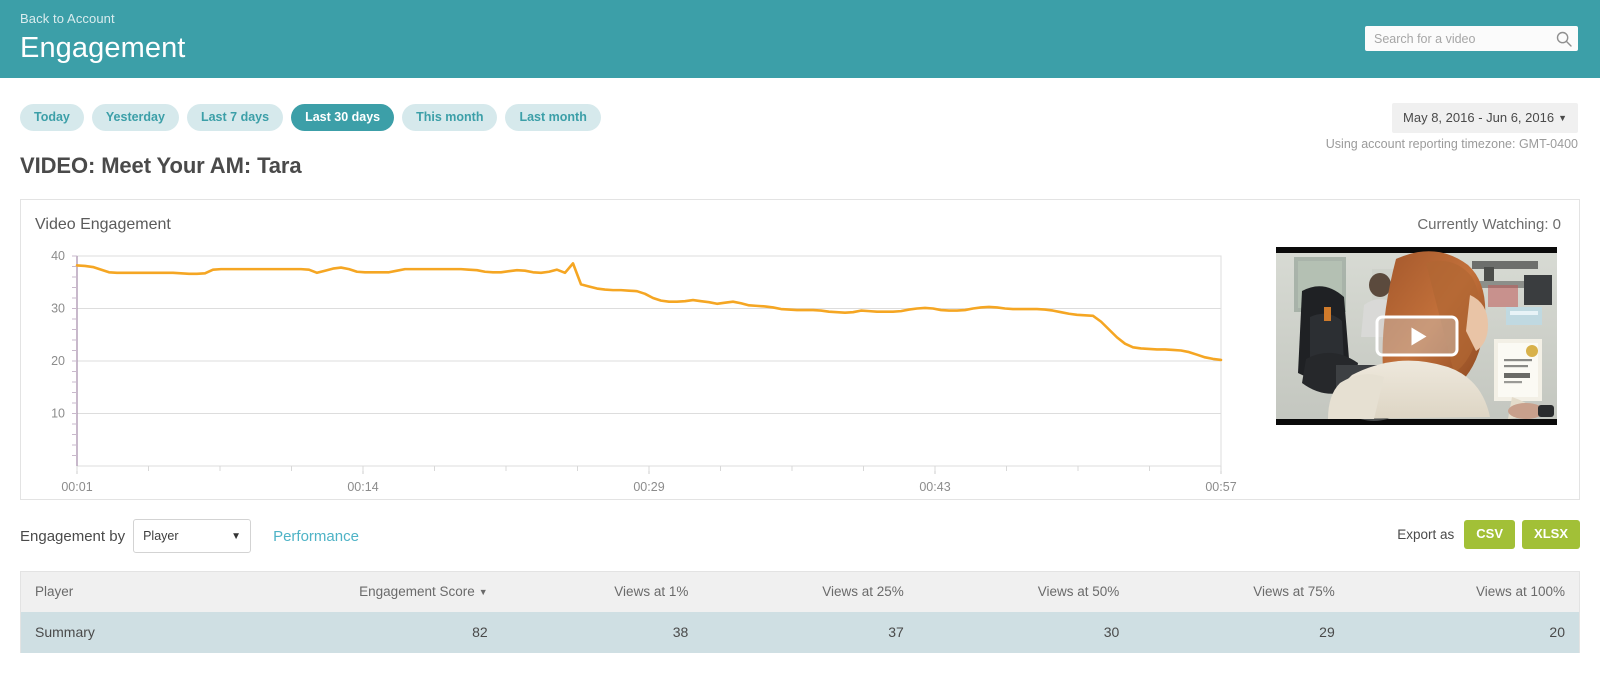 The width and height of the screenshot is (1600, 675). I want to click on chart-title: Video Engagement, so click(103, 224).